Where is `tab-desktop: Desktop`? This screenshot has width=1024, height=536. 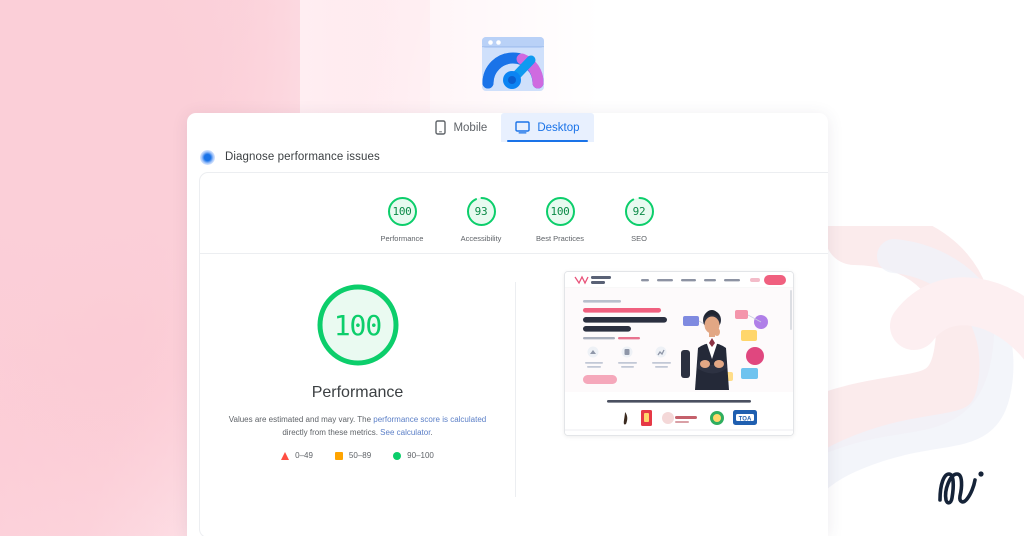
tab-desktop: Desktop is located at coordinates (547, 127).